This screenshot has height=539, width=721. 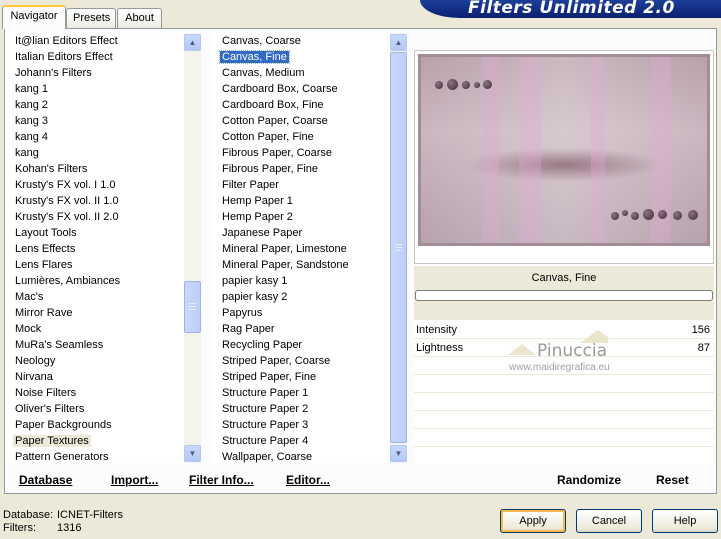 What do you see at coordinates (94, 425) in the screenshot?
I see `list-item: Paper Backgrounds` at bounding box center [94, 425].